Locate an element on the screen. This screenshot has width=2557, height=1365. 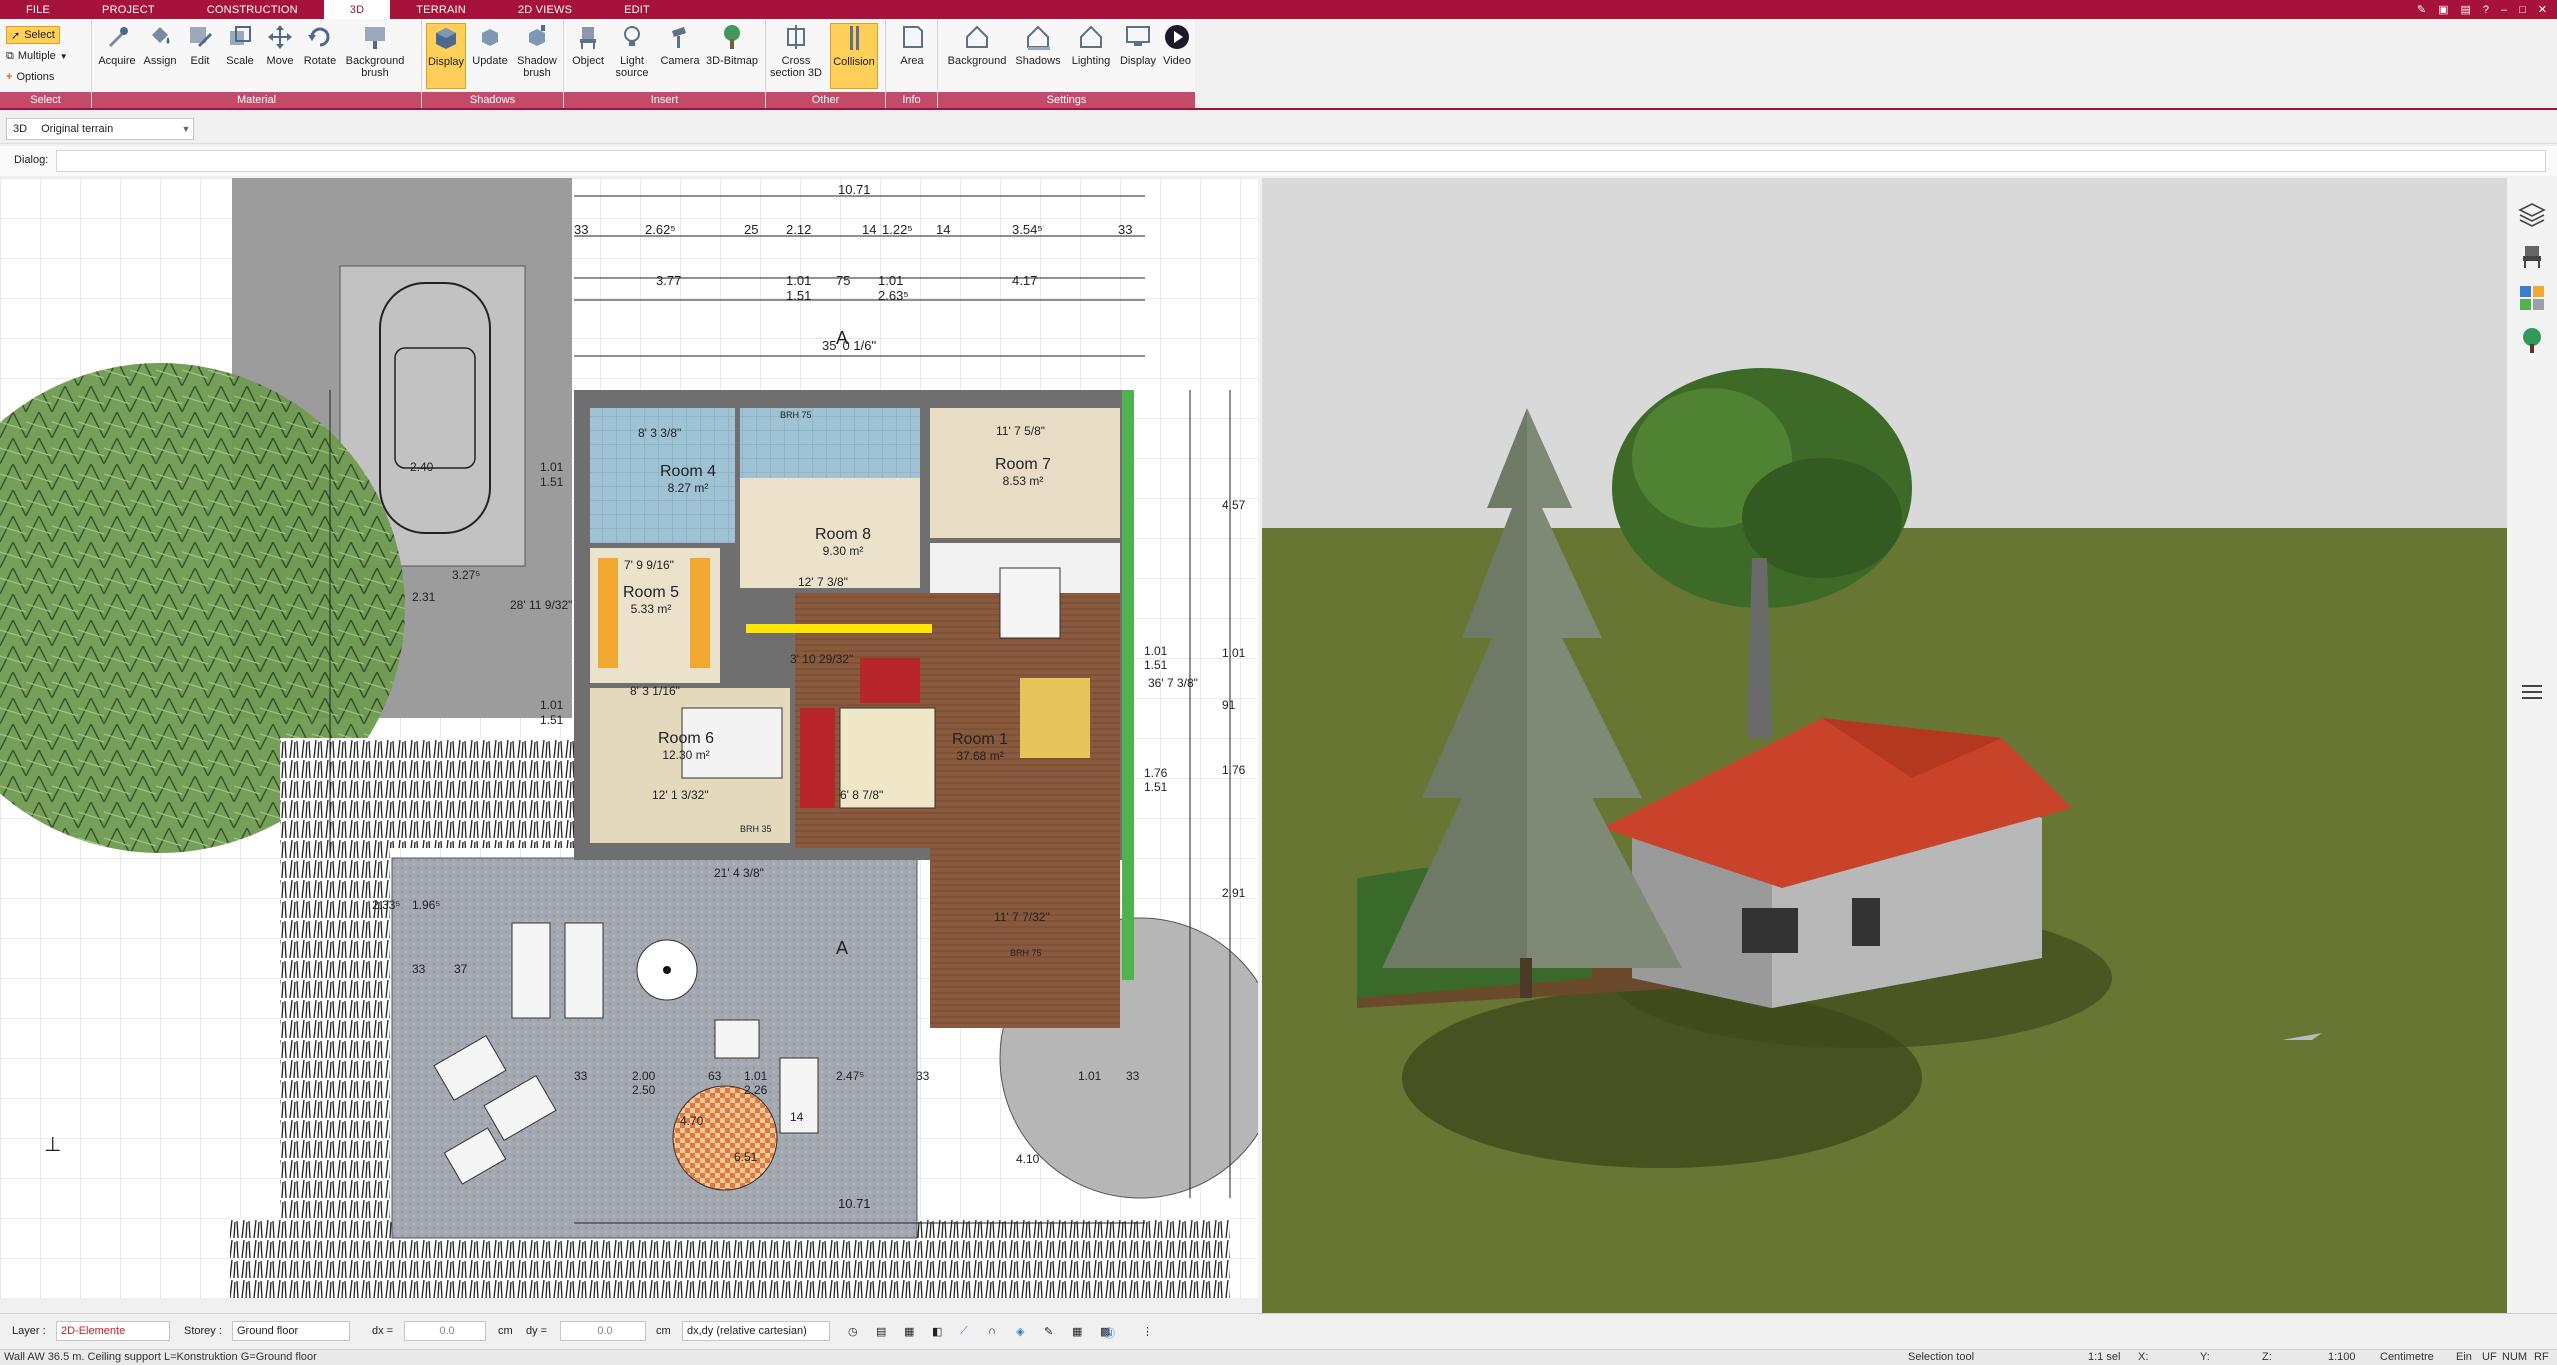
dim-top-total: 10.71 is located at coordinates (854, 189).